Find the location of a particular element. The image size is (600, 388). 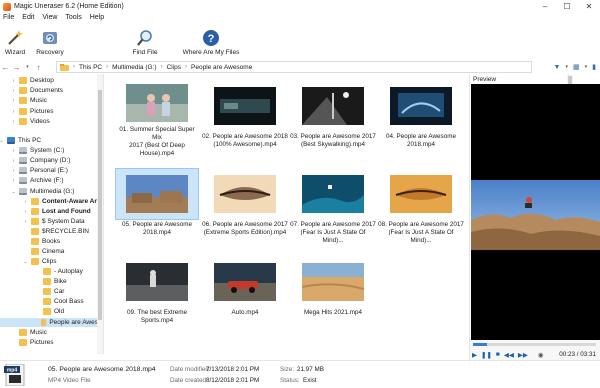

tree-item-books: Books is located at coordinates (41, 241).